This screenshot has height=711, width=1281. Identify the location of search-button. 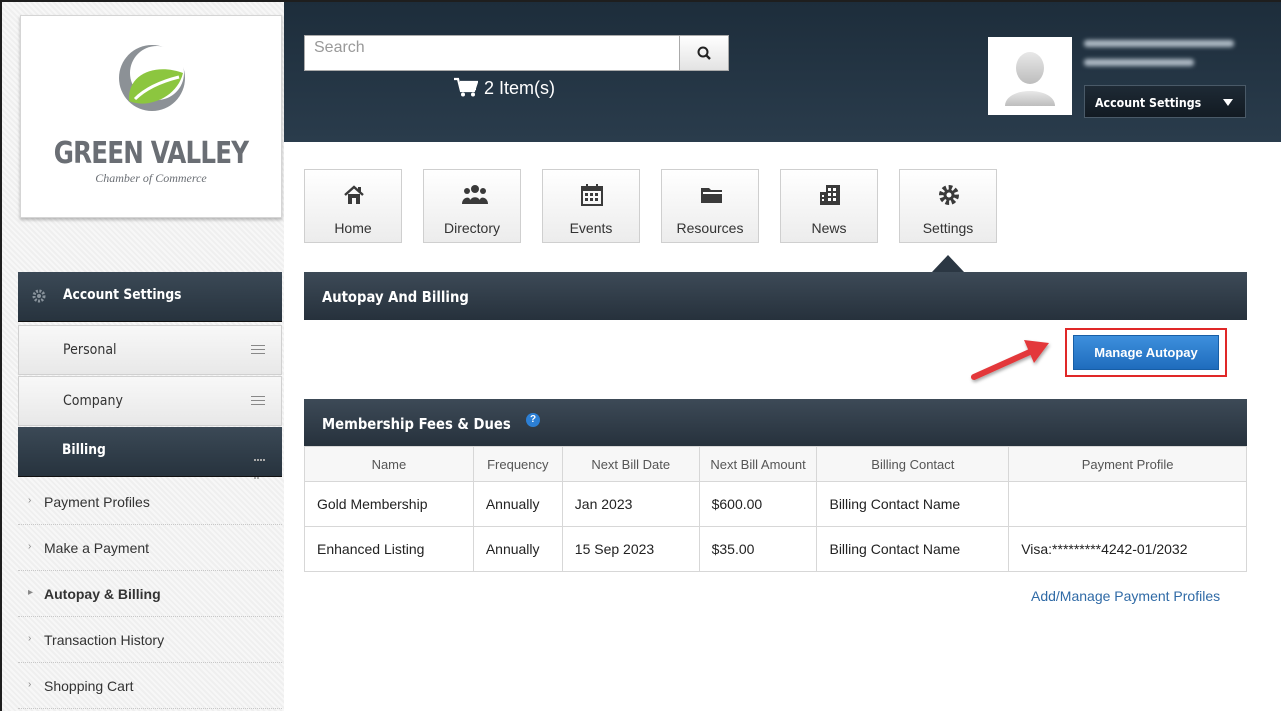
(704, 53).